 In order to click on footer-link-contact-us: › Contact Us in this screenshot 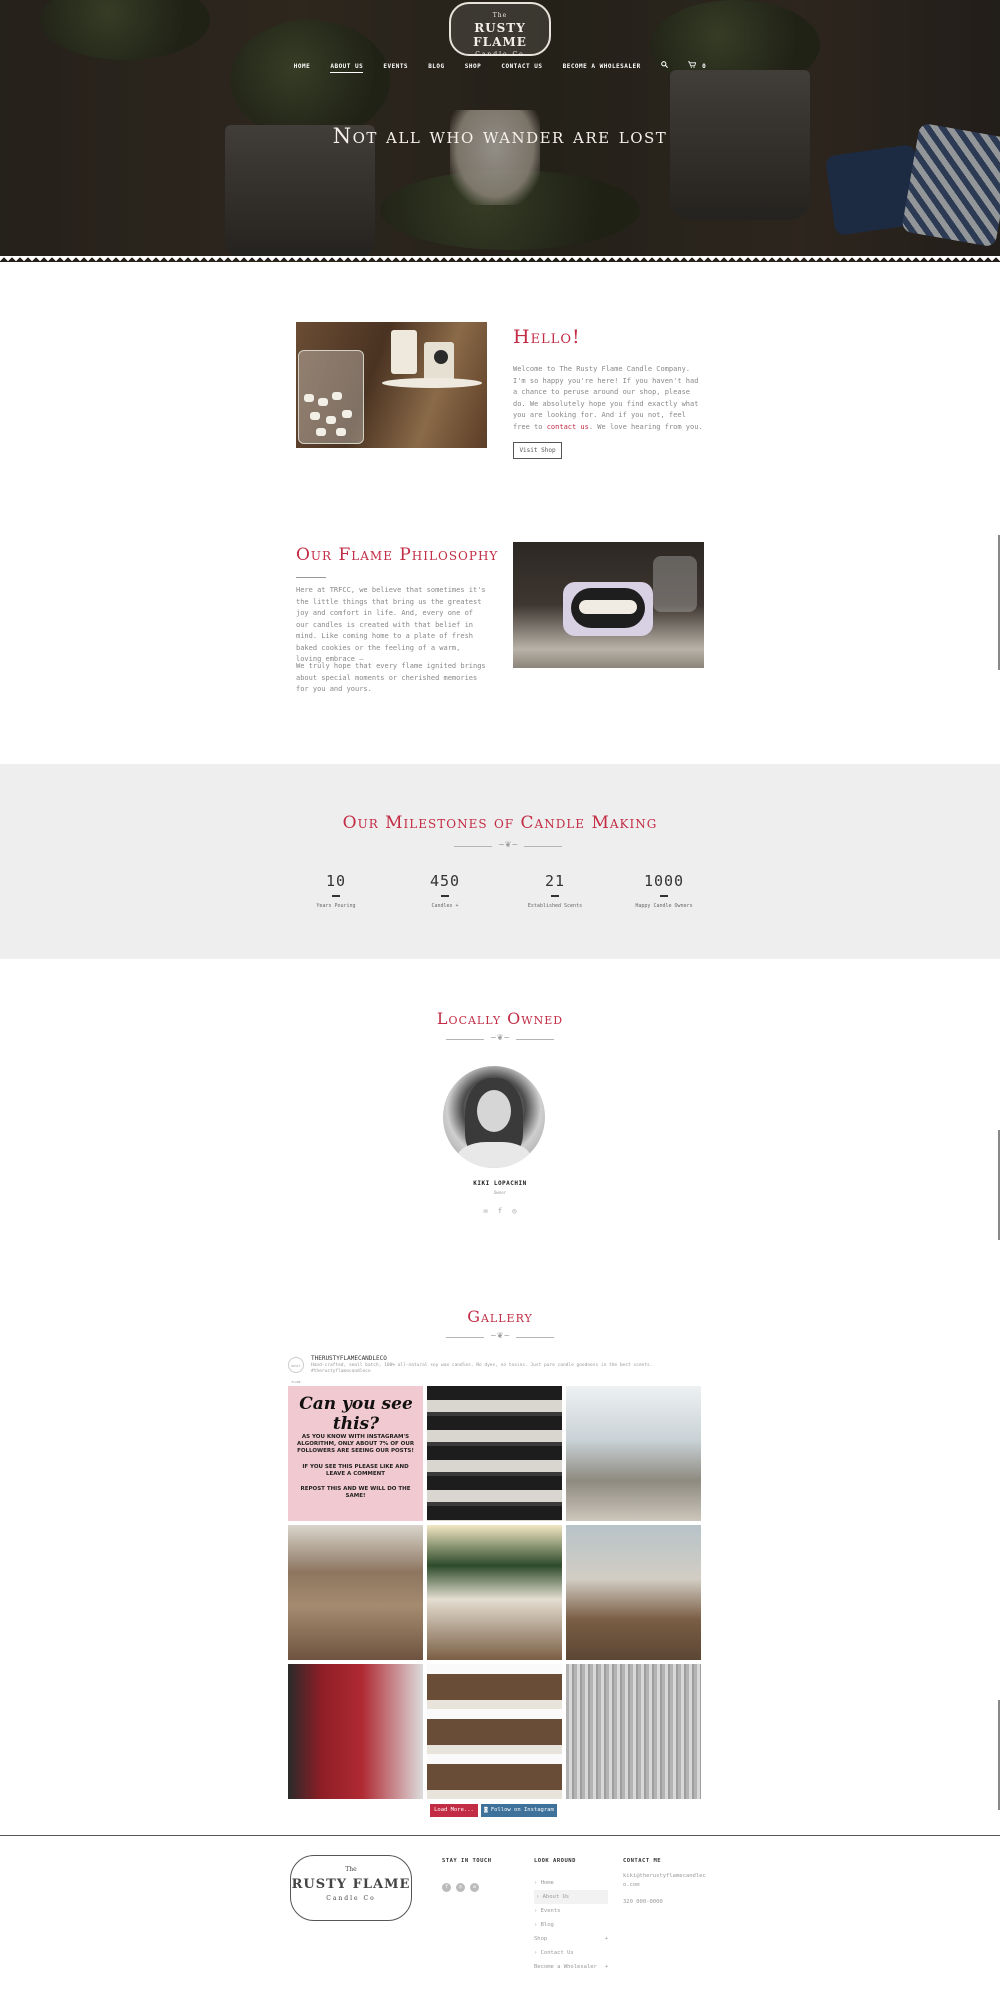, I will do `click(571, 1953)`.